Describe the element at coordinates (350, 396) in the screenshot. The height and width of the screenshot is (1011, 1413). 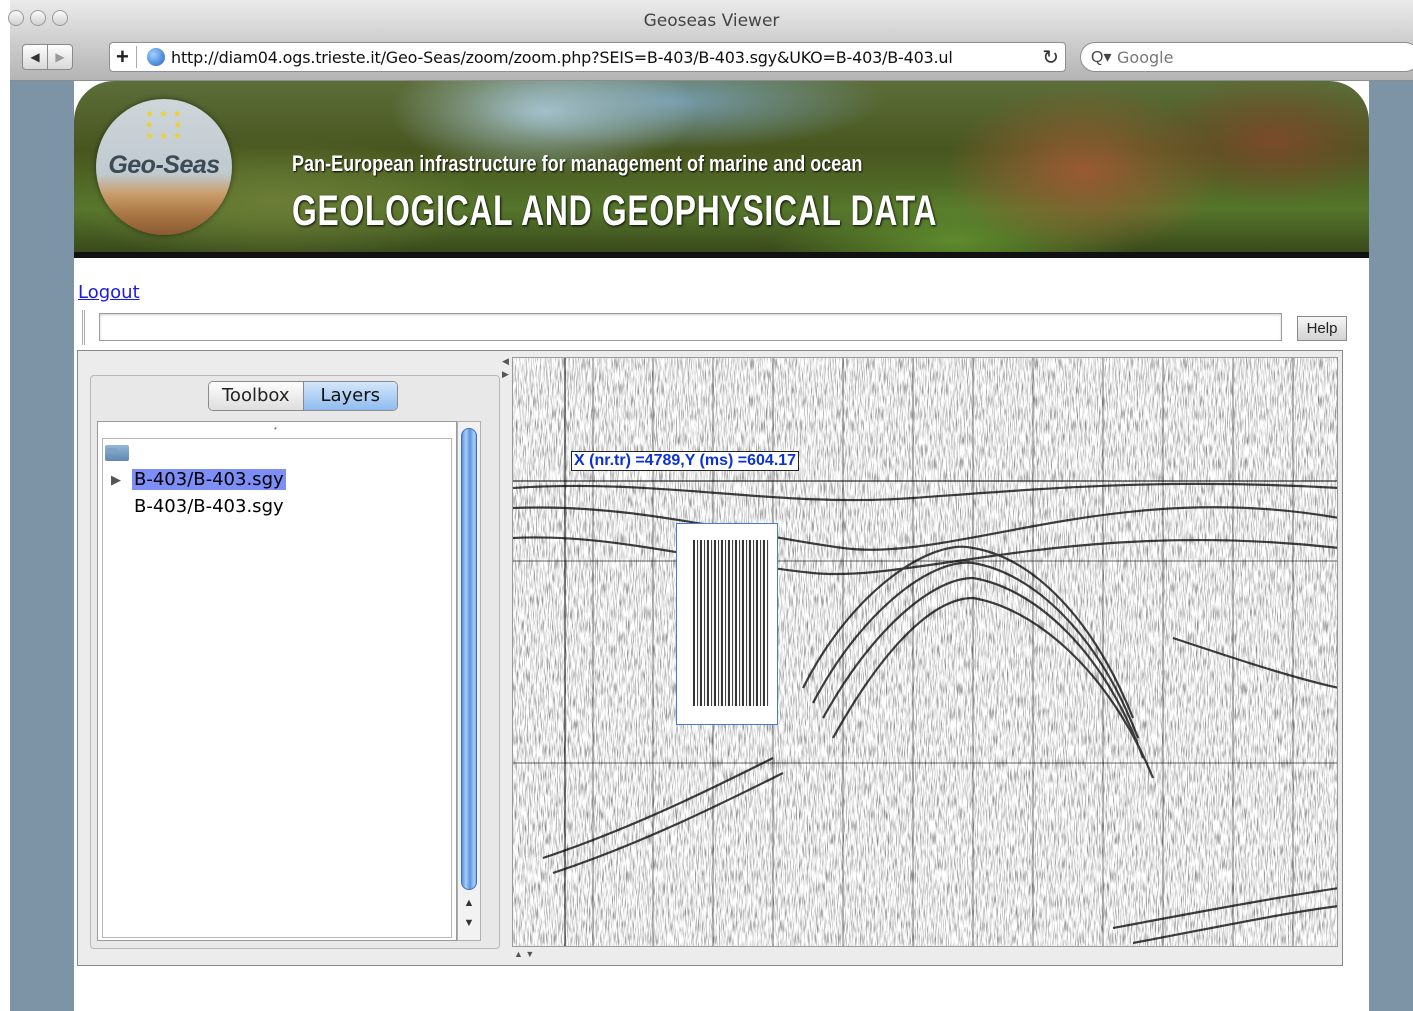
I see `tab-layers: Layers` at that location.